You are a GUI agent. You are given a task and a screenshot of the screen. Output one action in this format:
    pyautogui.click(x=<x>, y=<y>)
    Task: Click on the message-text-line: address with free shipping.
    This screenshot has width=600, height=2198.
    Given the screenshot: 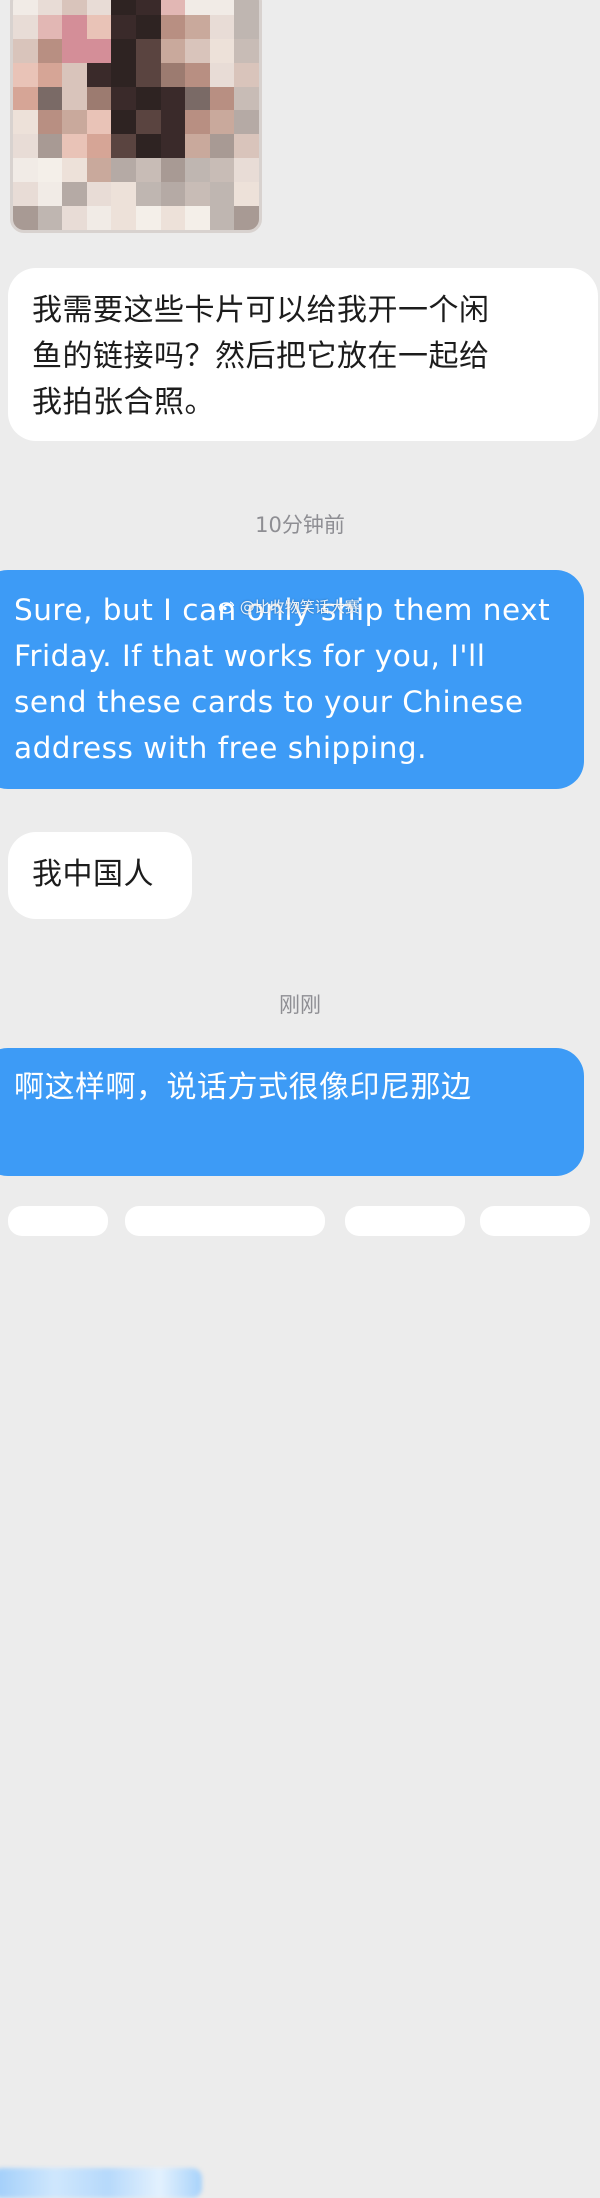 What is the action you would take?
    pyautogui.click(x=220, y=748)
    